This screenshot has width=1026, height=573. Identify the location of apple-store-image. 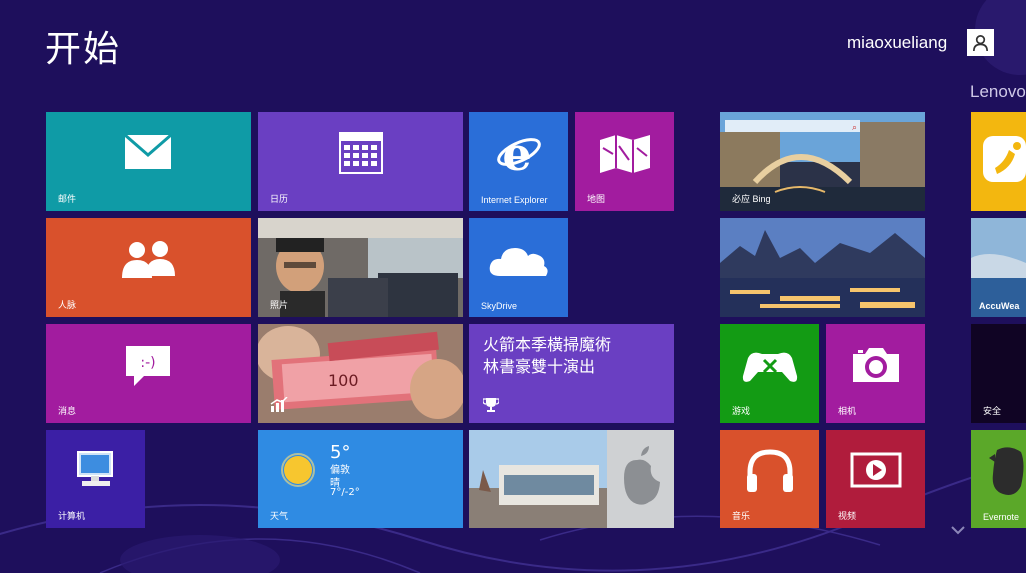
(571, 479).